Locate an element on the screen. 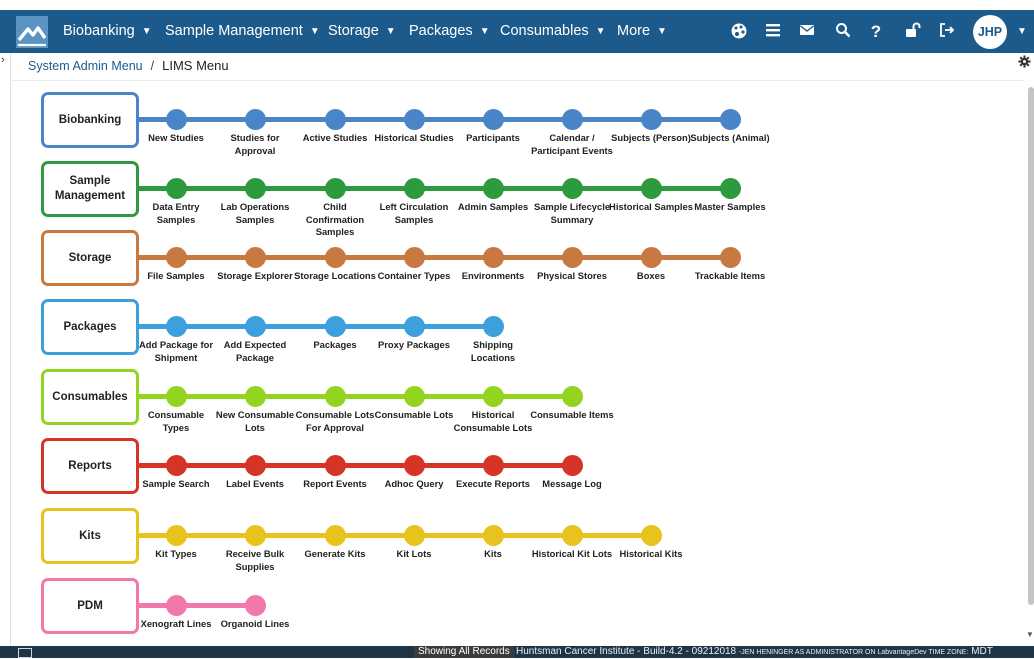 The image size is (1034, 659). expand-sidebar-arrow-icon: › is located at coordinates (3, 60).